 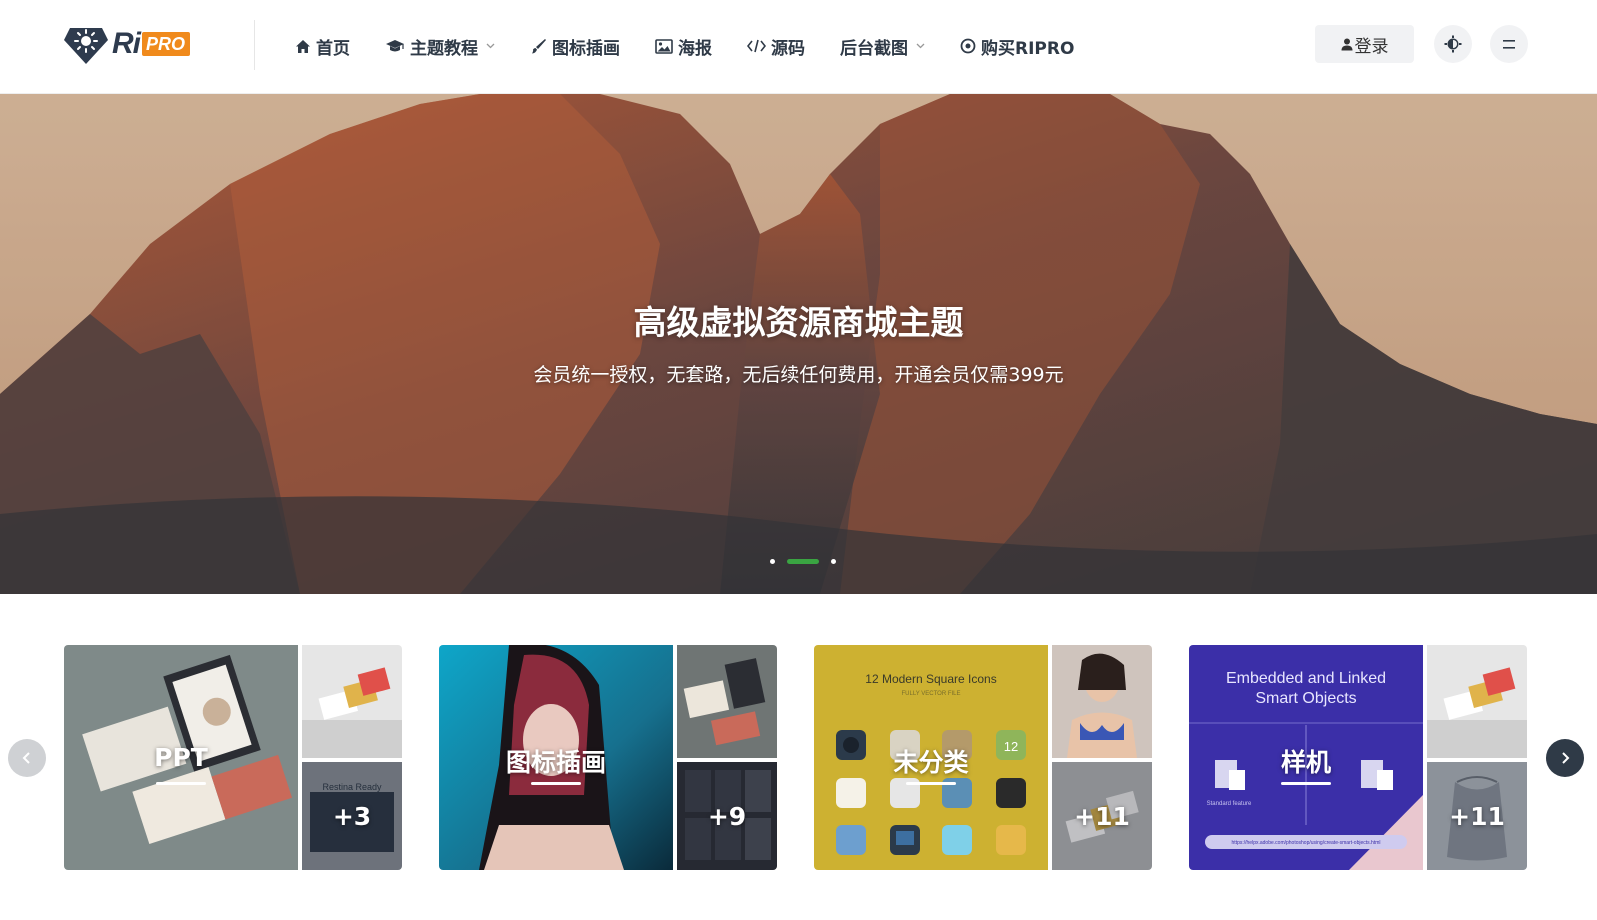 What do you see at coordinates (930, 694) in the screenshot?
I see `thumb-subtitle-text: FULLY VECTOR FILE` at bounding box center [930, 694].